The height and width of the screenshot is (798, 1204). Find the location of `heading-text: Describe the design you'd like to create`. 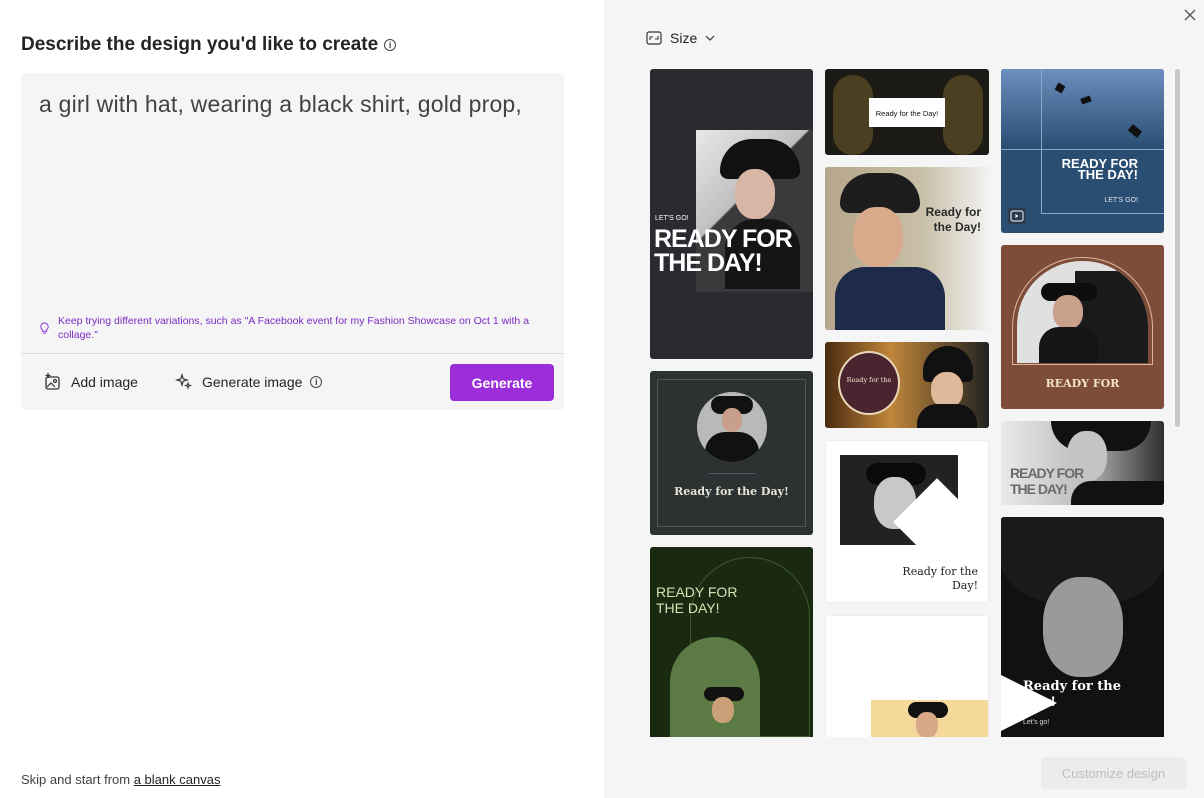

heading-text: Describe the design you'd like to create is located at coordinates (200, 44).